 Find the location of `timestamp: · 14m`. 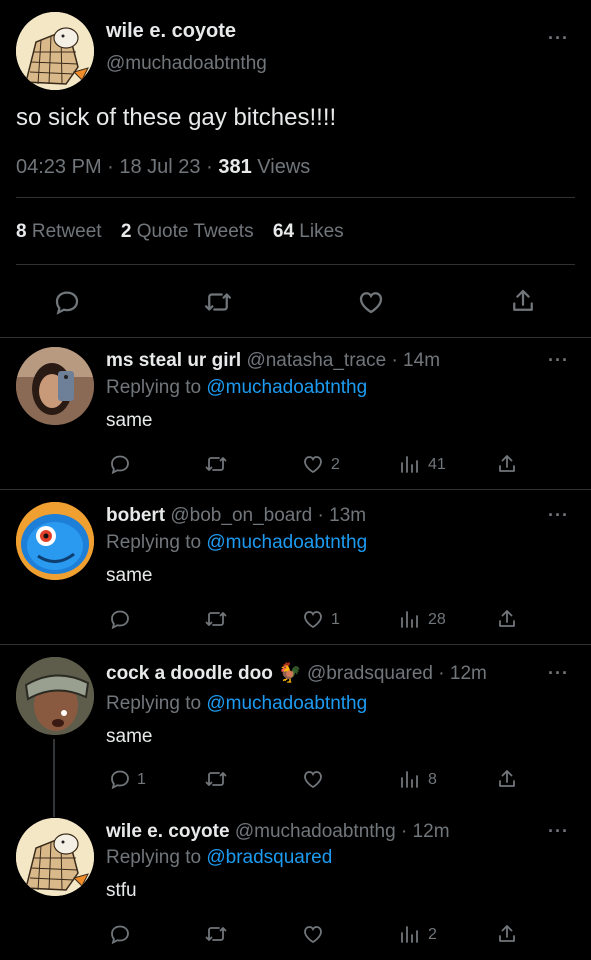

timestamp: · 14m is located at coordinates (415, 360).